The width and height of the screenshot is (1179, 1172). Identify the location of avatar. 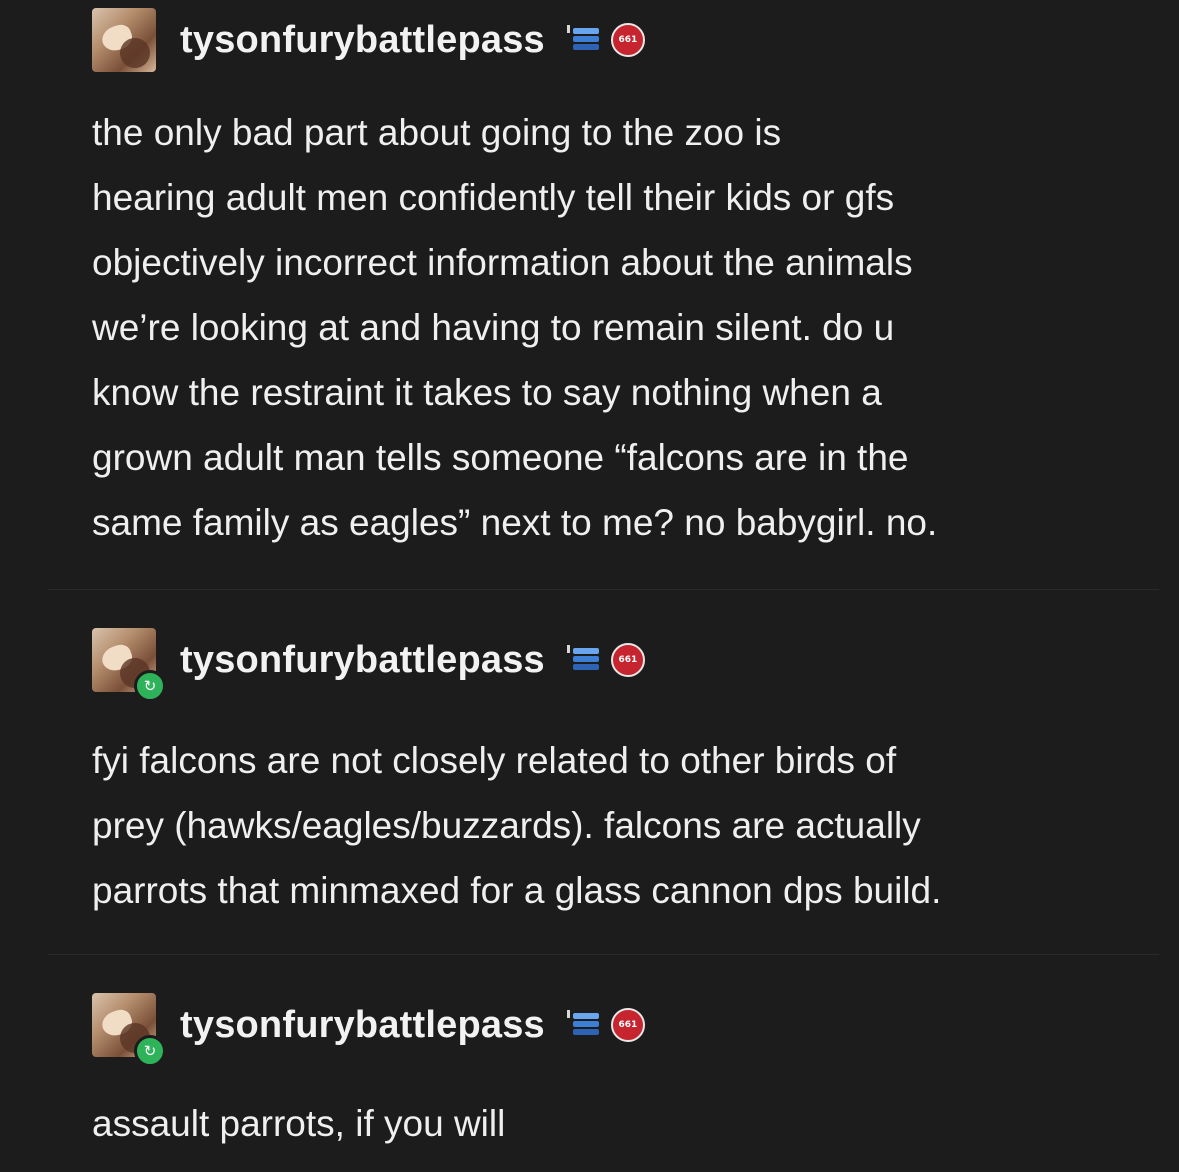
(124, 40).